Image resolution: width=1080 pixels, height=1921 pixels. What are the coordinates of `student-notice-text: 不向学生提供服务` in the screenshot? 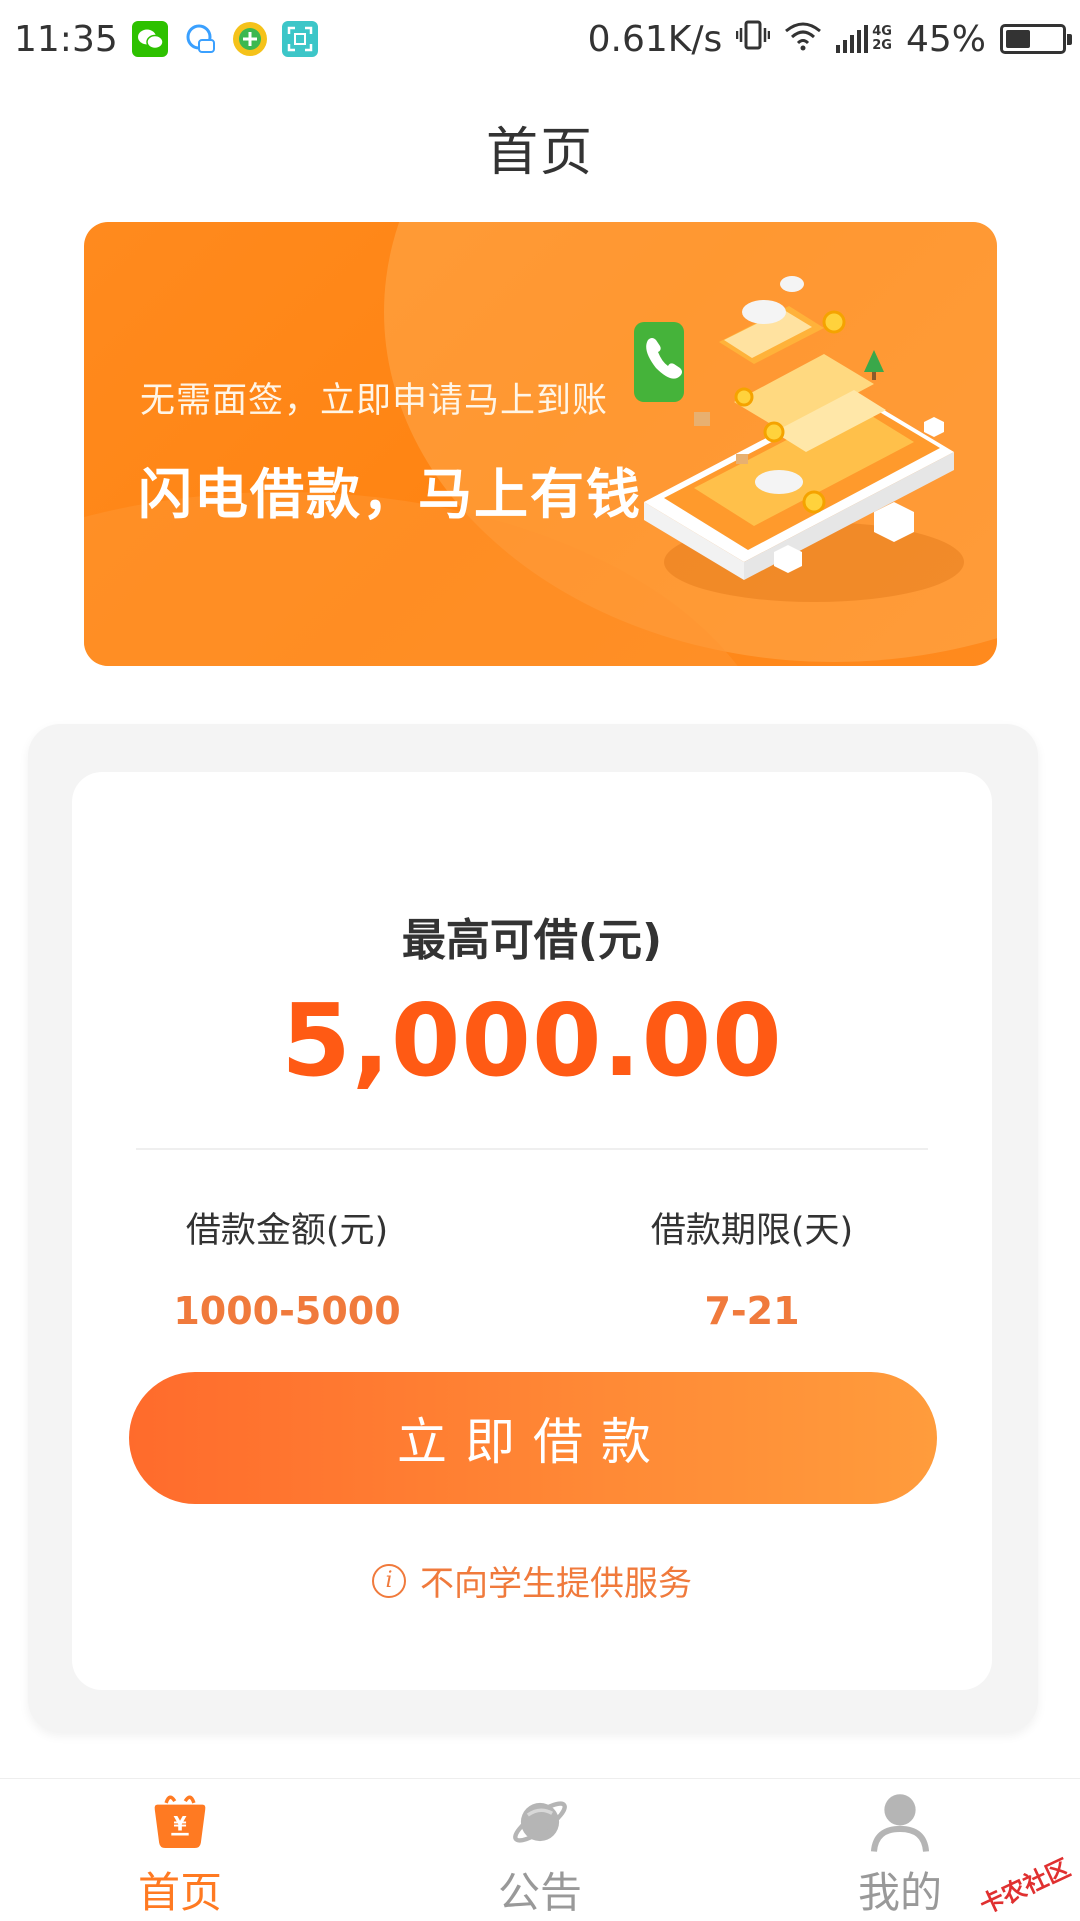 It's located at (556, 1584).